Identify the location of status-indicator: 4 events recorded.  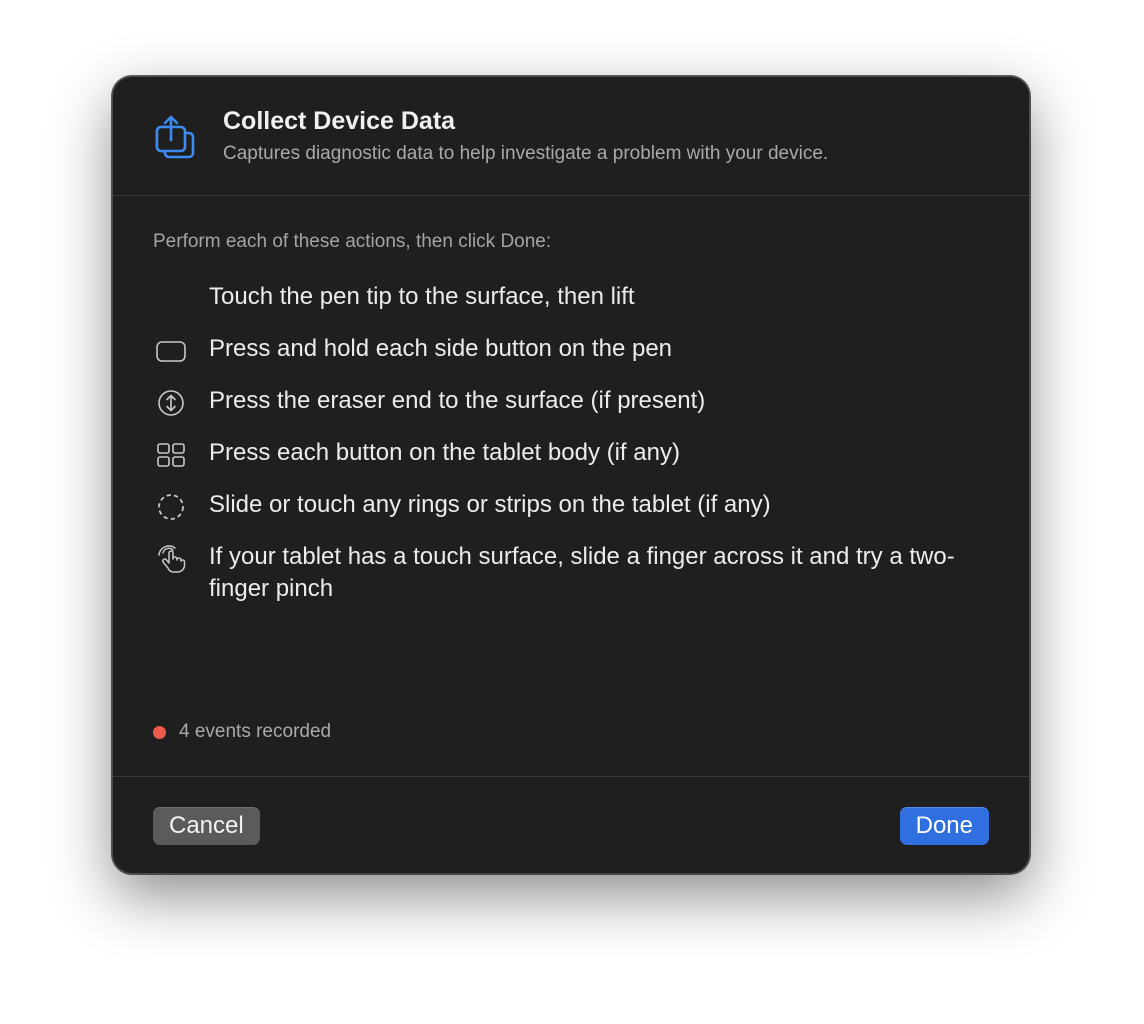
(242, 732).